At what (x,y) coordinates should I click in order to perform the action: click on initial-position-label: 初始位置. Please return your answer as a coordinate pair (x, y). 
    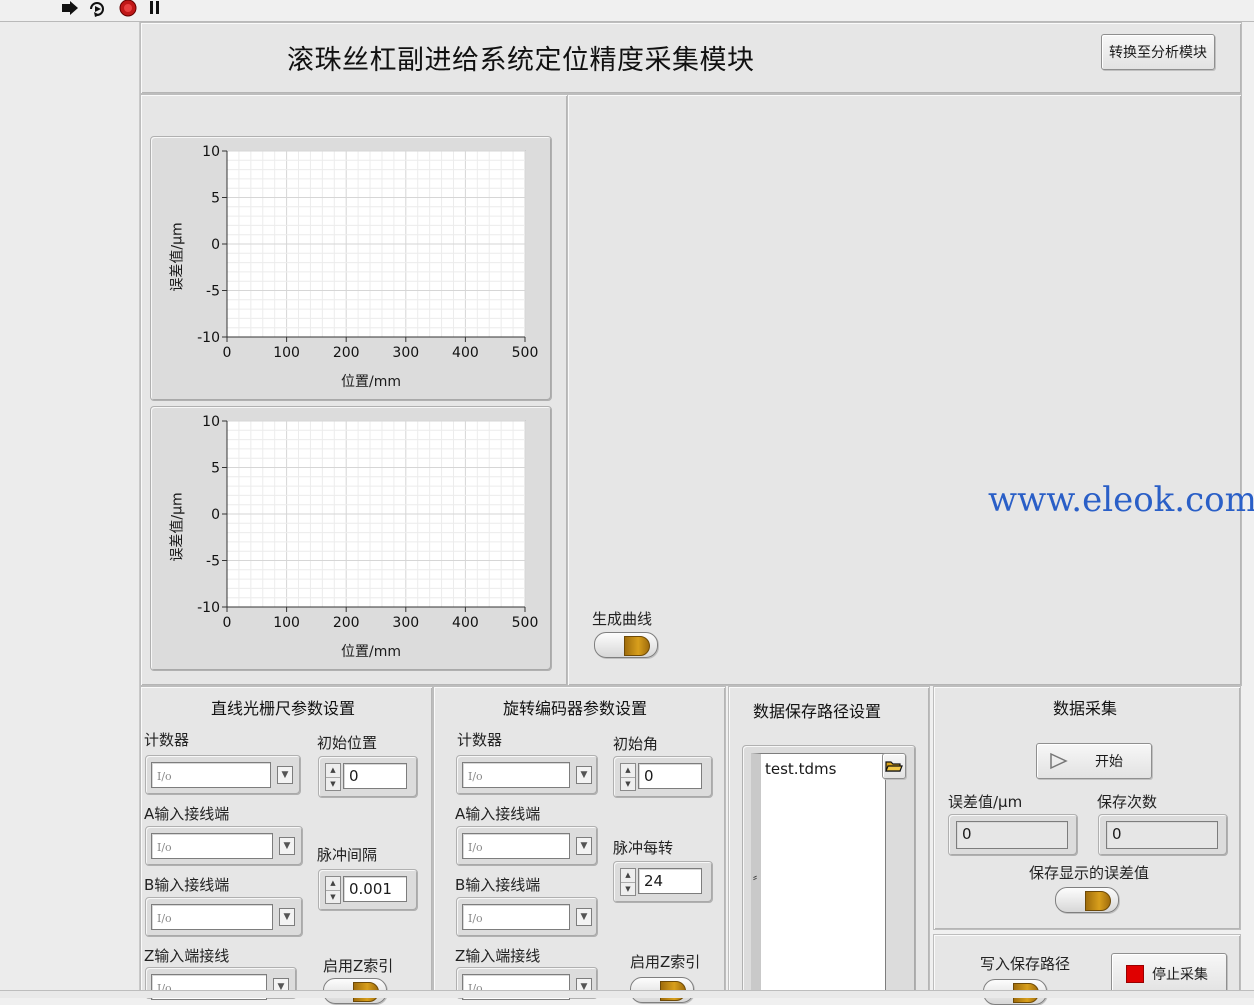
    Looking at the image, I should click on (347, 743).